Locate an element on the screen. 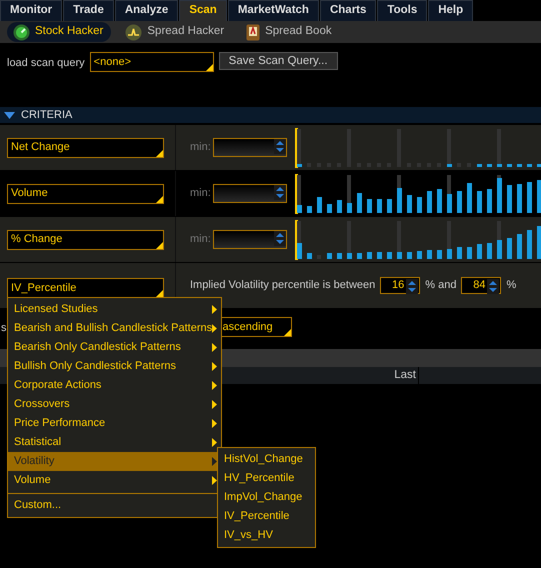 This screenshot has height=568, width=541. tab: Charts is located at coordinates (348, 10).